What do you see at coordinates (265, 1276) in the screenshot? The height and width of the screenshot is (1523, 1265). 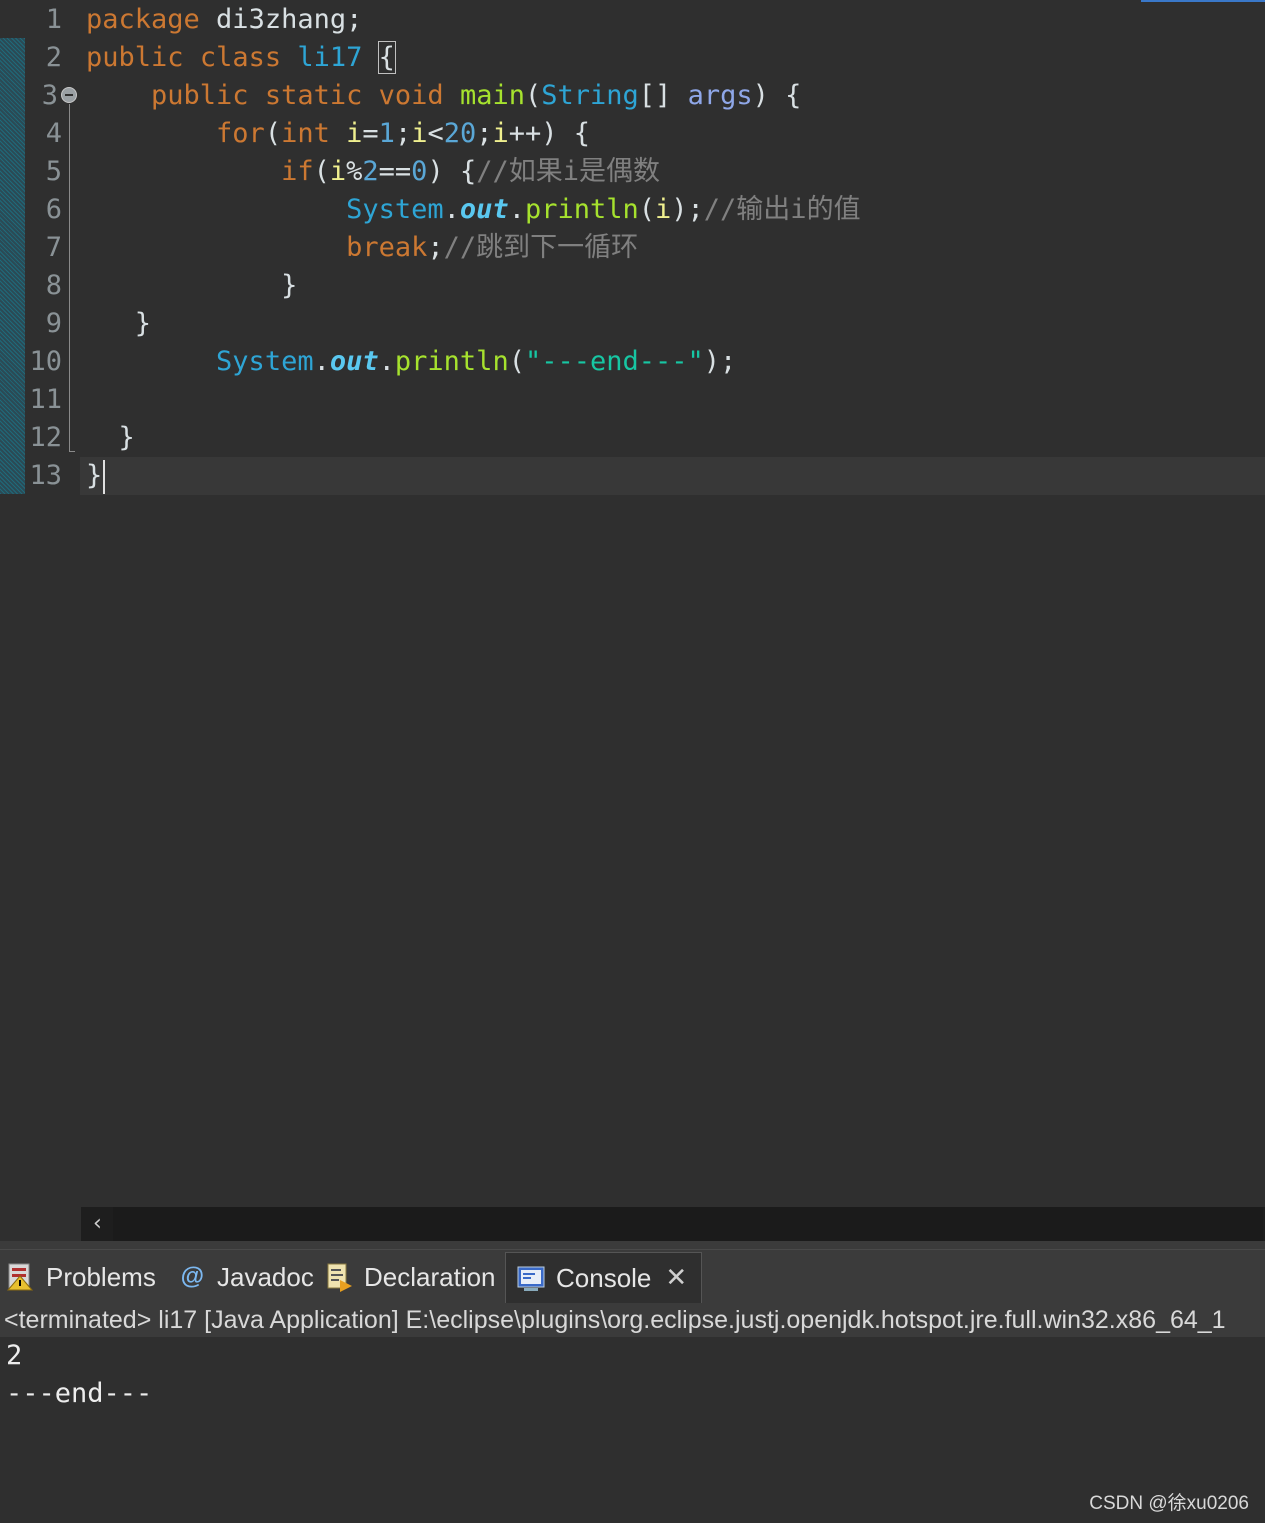 I see `tab-label: Javadoc` at bounding box center [265, 1276].